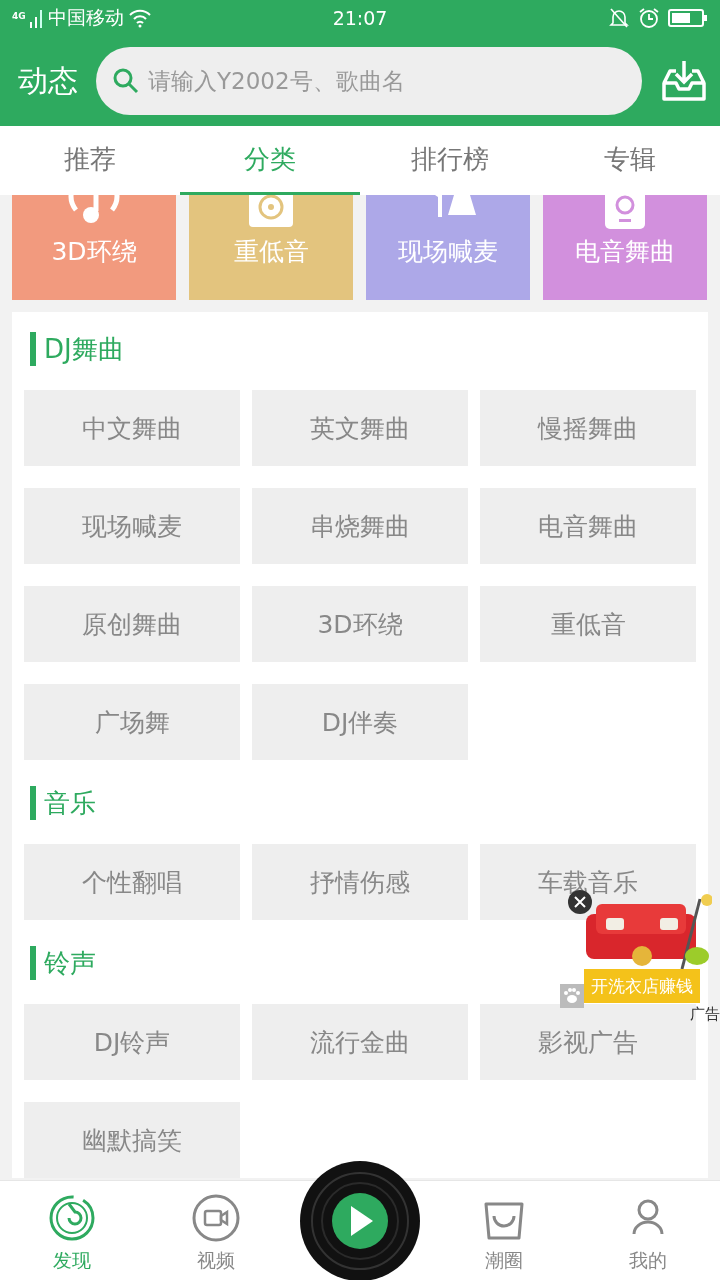  Describe the element at coordinates (72, 1261) in the screenshot. I see `nav-tab: 发现` at that location.